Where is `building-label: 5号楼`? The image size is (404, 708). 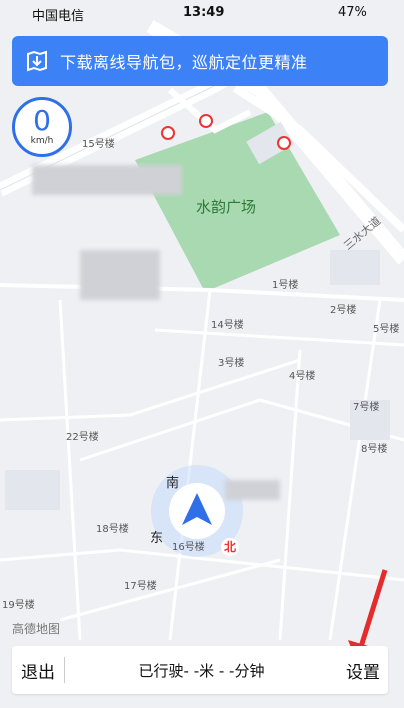 building-label: 5号楼 is located at coordinates (386, 329).